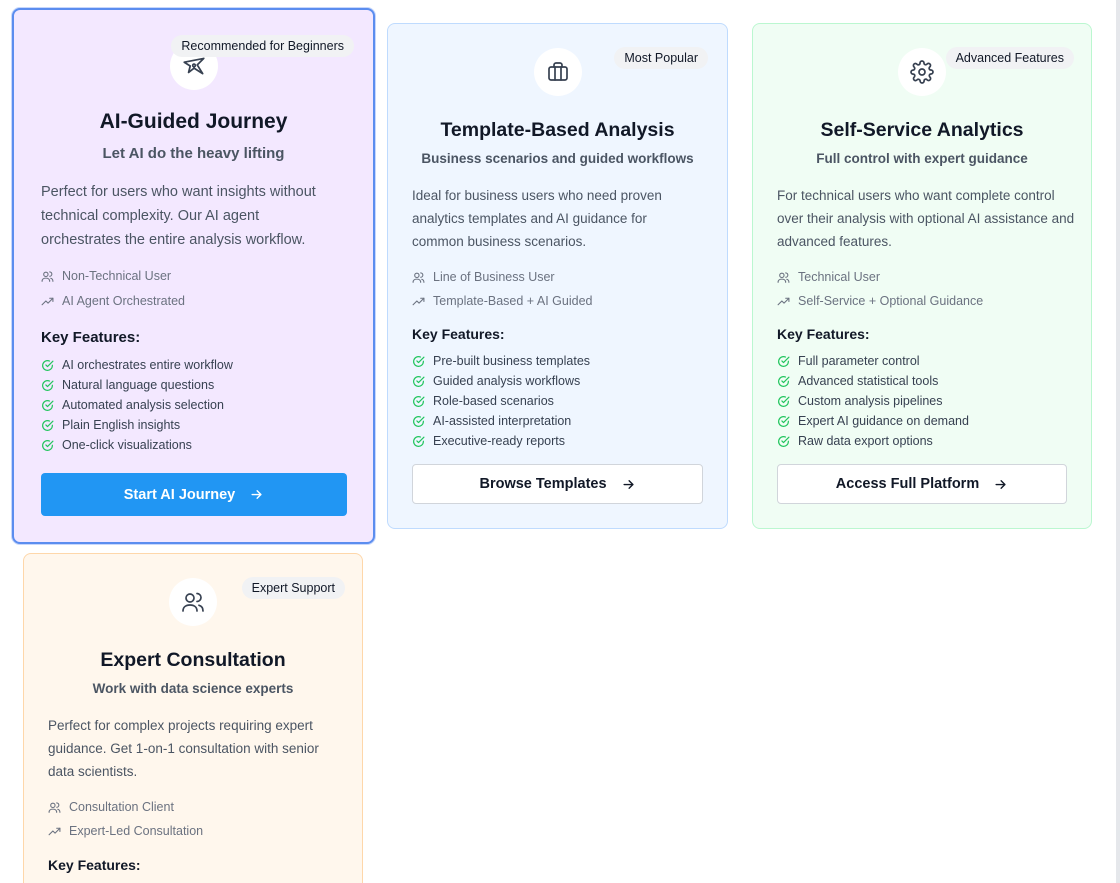 The height and width of the screenshot is (883, 1120). I want to click on approach: AI Agent Orchestrated, so click(113, 301).